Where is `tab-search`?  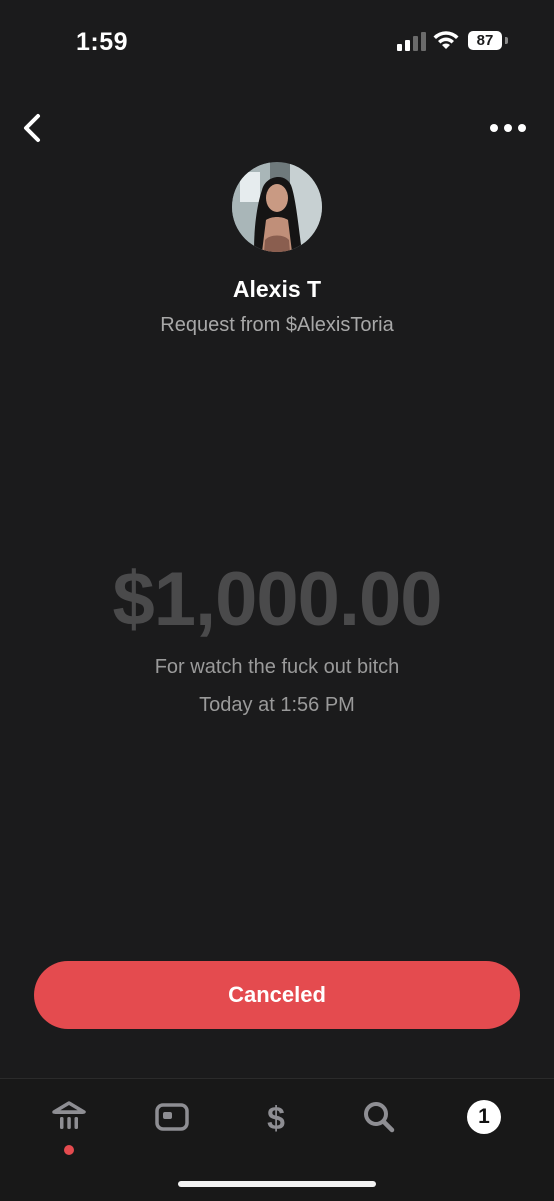
tab-search is located at coordinates (379, 1117).